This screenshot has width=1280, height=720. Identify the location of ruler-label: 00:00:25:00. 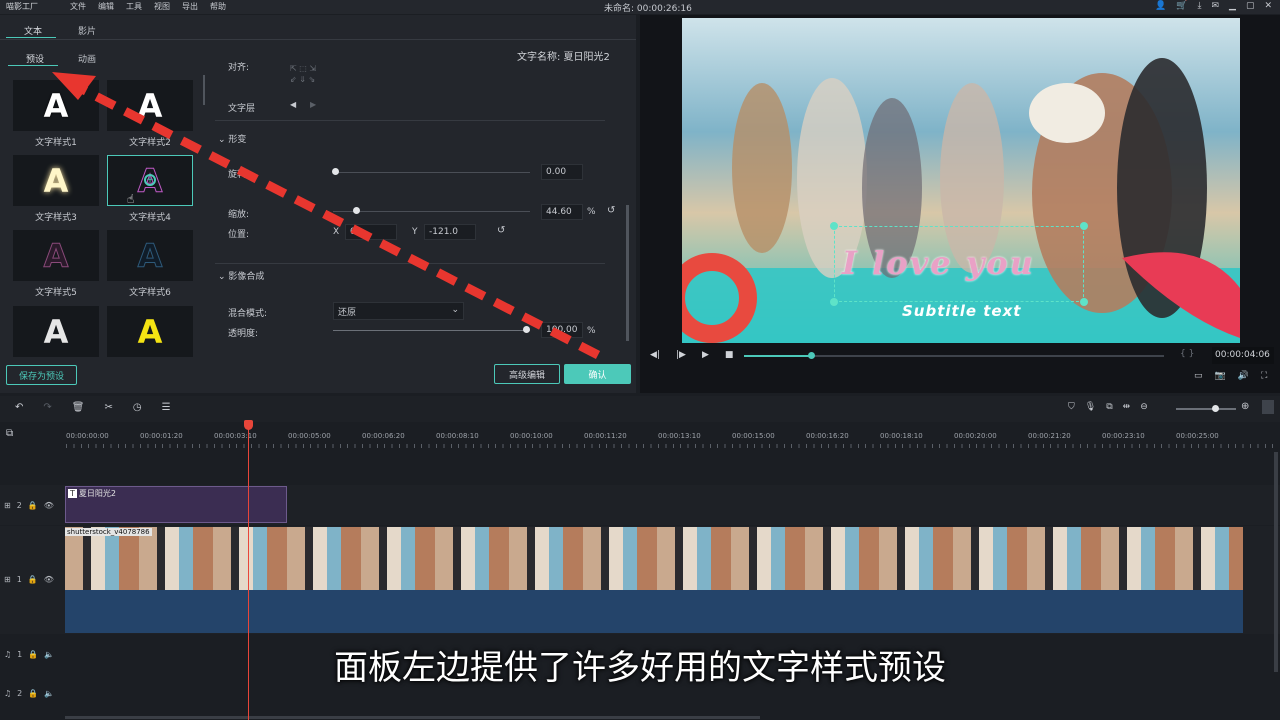
(1197, 436).